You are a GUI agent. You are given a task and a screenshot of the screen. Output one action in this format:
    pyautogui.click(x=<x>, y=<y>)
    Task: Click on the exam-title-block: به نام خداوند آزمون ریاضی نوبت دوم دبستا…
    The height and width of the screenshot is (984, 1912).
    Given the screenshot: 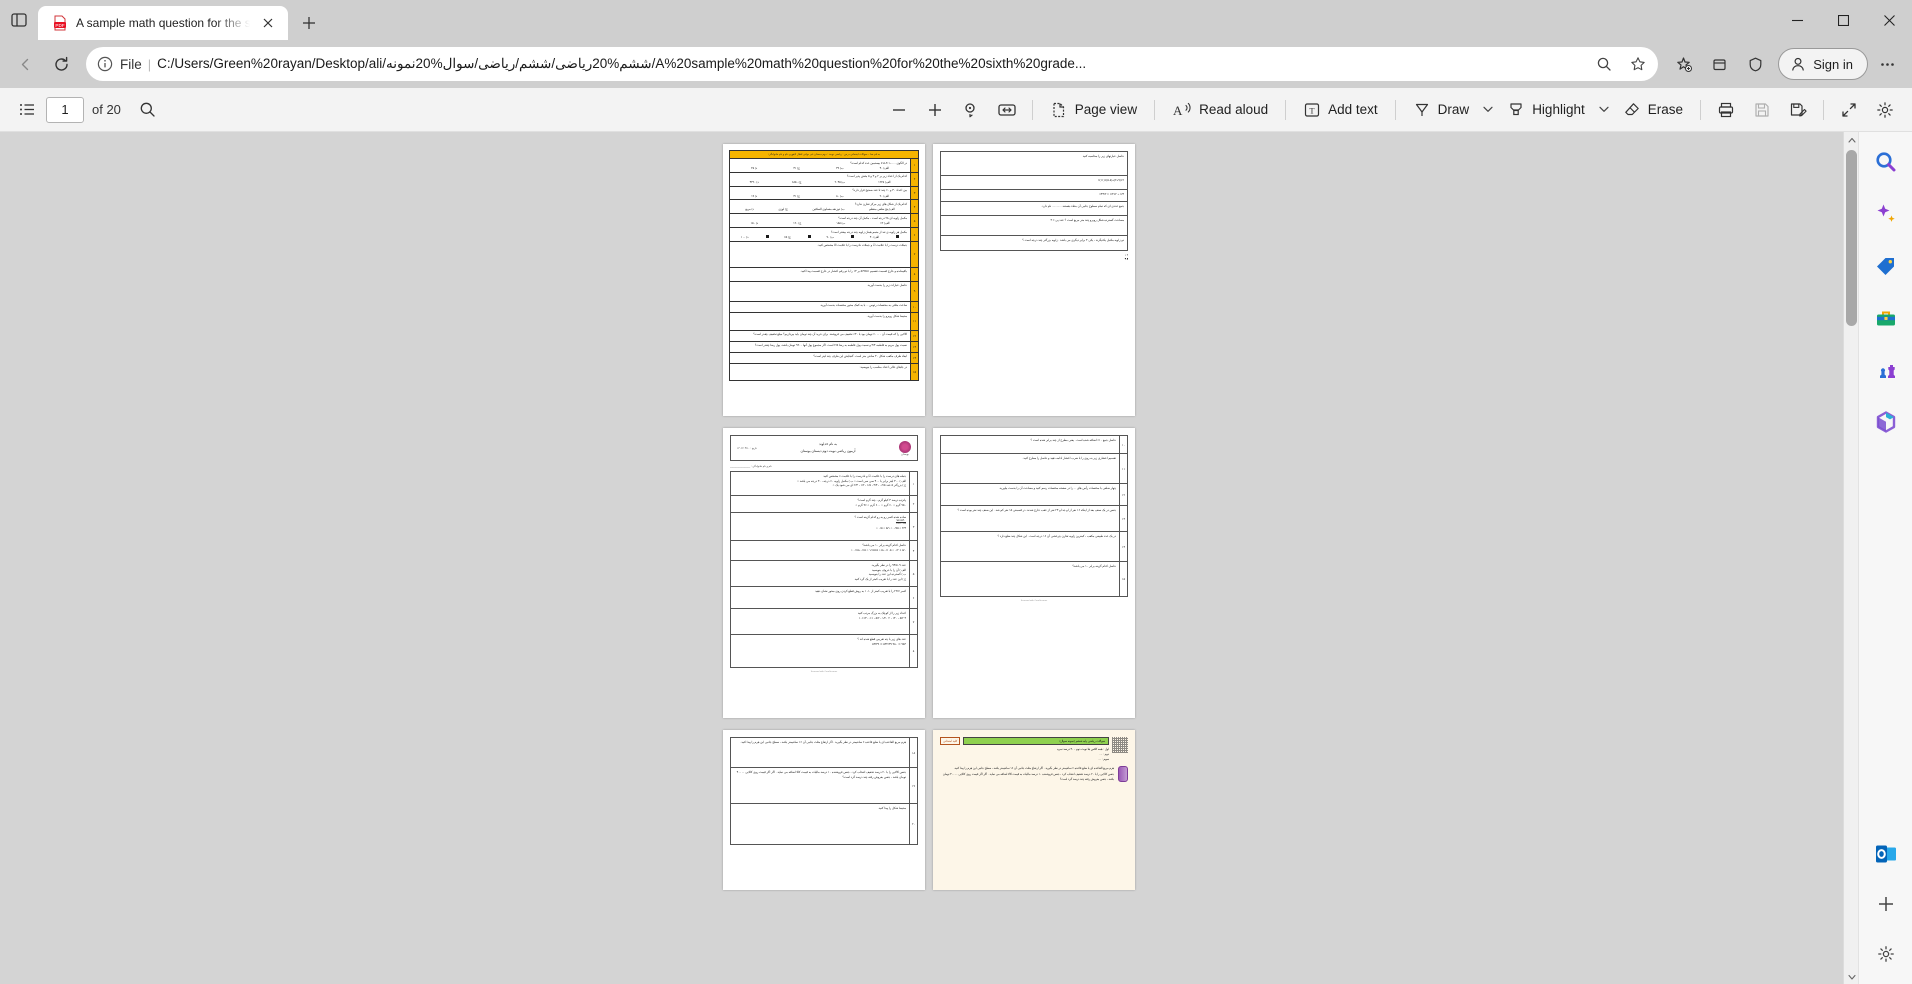 What is the action you would take?
    pyautogui.click(x=827, y=448)
    